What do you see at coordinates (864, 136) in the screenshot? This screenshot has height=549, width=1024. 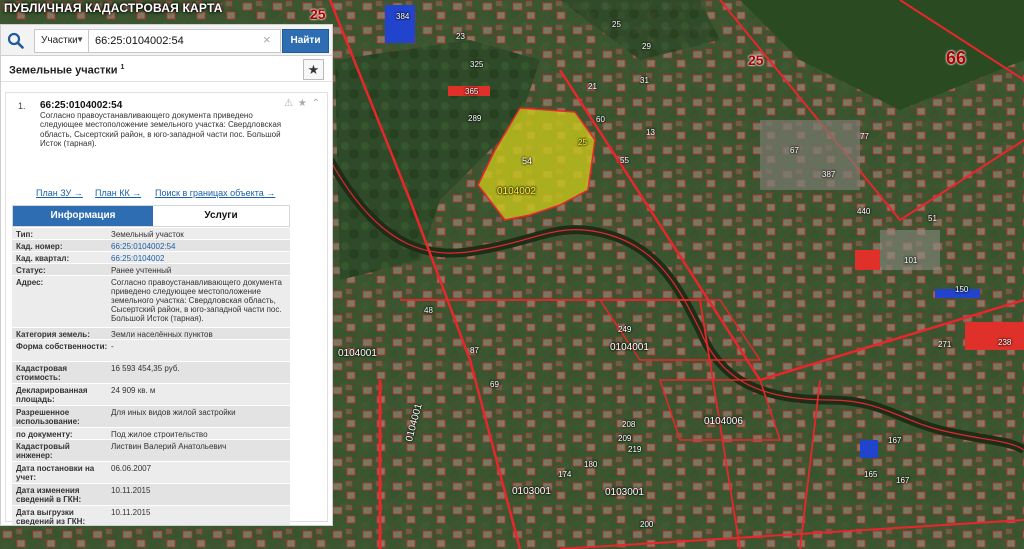 I see `parcel-label: 77` at bounding box center [864, 136].